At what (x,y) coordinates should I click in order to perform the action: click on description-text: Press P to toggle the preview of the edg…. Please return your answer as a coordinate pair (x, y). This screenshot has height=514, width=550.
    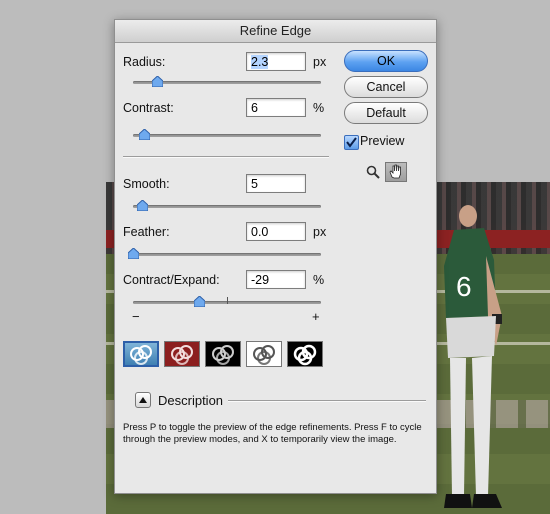
    Looking at the image, I should click on (272, 433).